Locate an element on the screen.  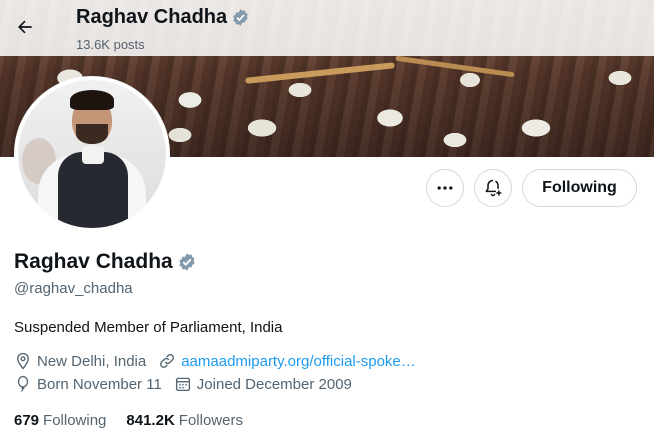
following-count-link: 679 Following is located at coordinates (60, 420).